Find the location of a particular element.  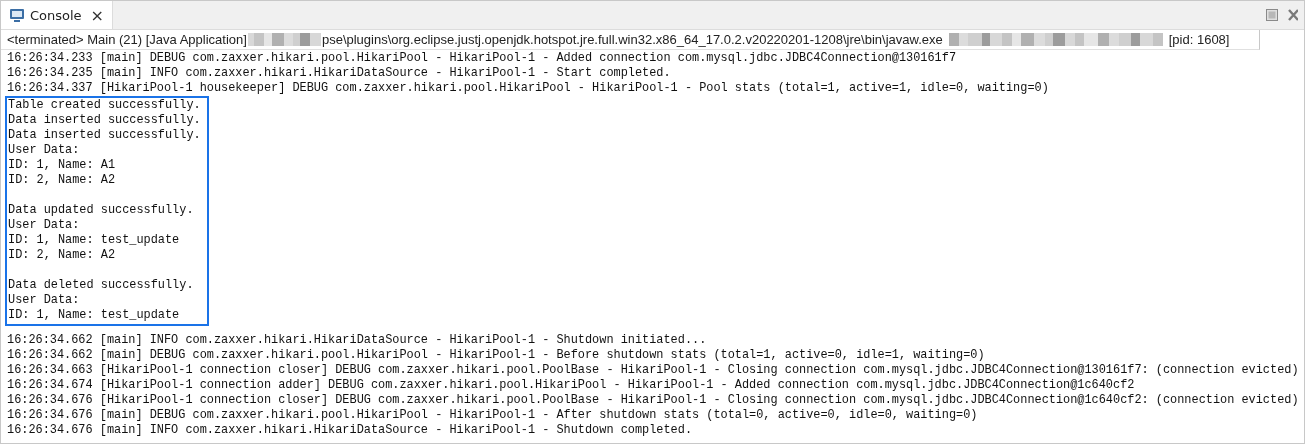

output-line: Data deleted successfully. is located at coordinates (101, 285).